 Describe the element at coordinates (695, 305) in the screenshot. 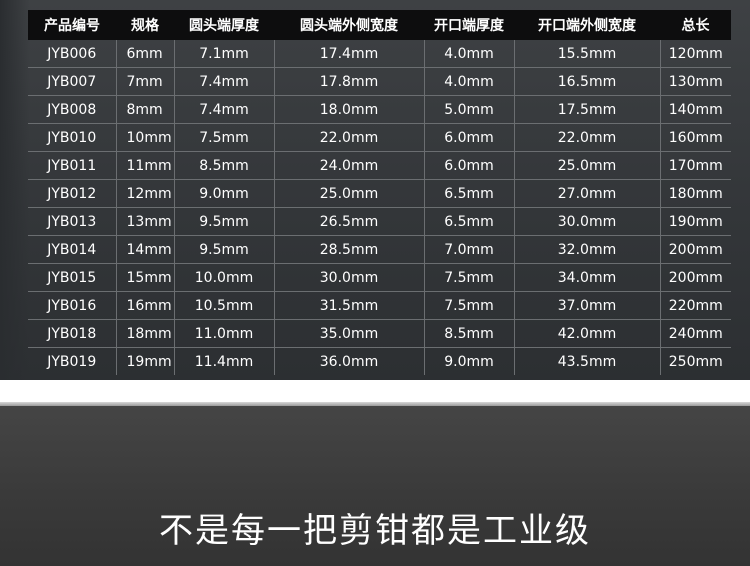

I see `cell-total-length: 220mm` at that location.